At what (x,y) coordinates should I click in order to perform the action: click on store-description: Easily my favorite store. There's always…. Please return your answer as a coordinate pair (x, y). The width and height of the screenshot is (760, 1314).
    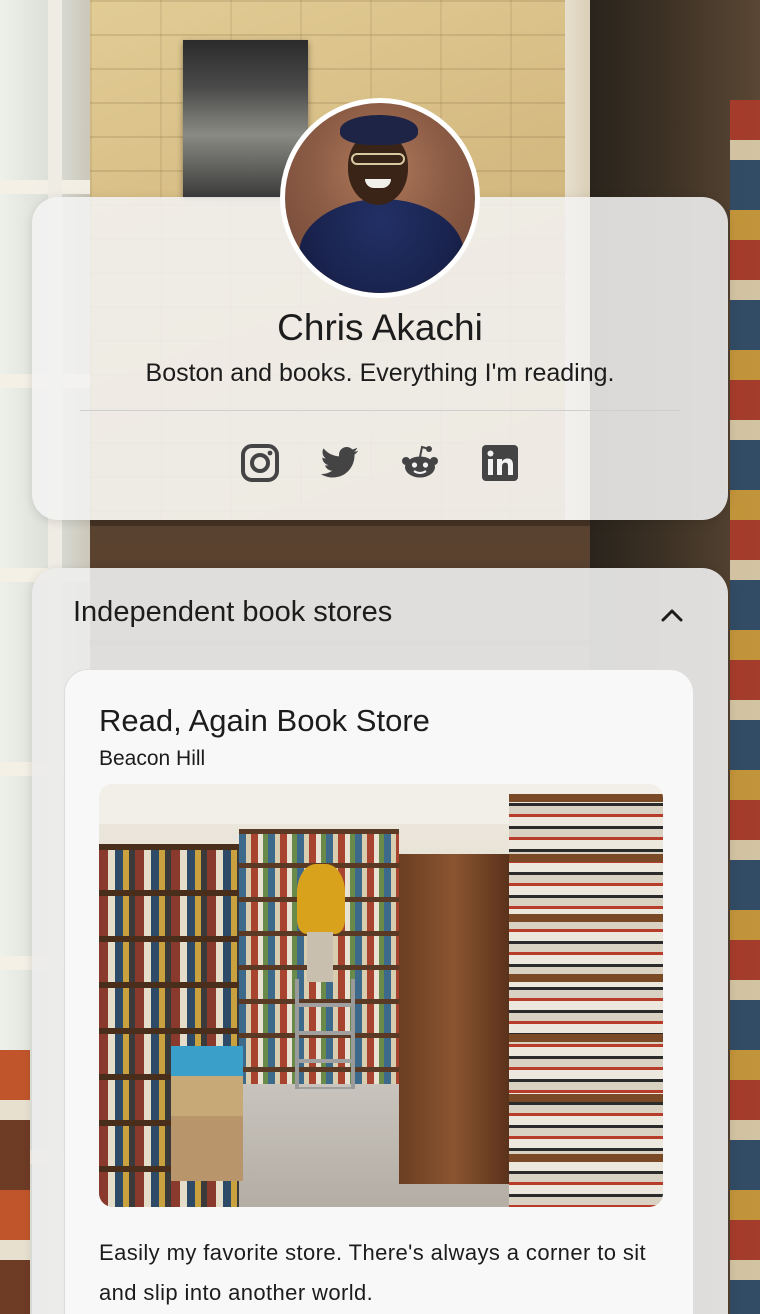
    Looking at the image, I should click on (373, 1272).